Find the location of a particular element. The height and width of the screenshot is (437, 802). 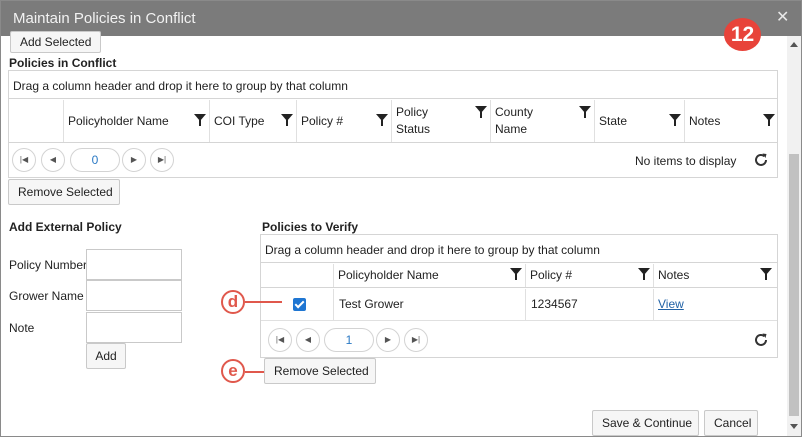

conflict-col-label: COI Type is located at coordinates (239, 121).